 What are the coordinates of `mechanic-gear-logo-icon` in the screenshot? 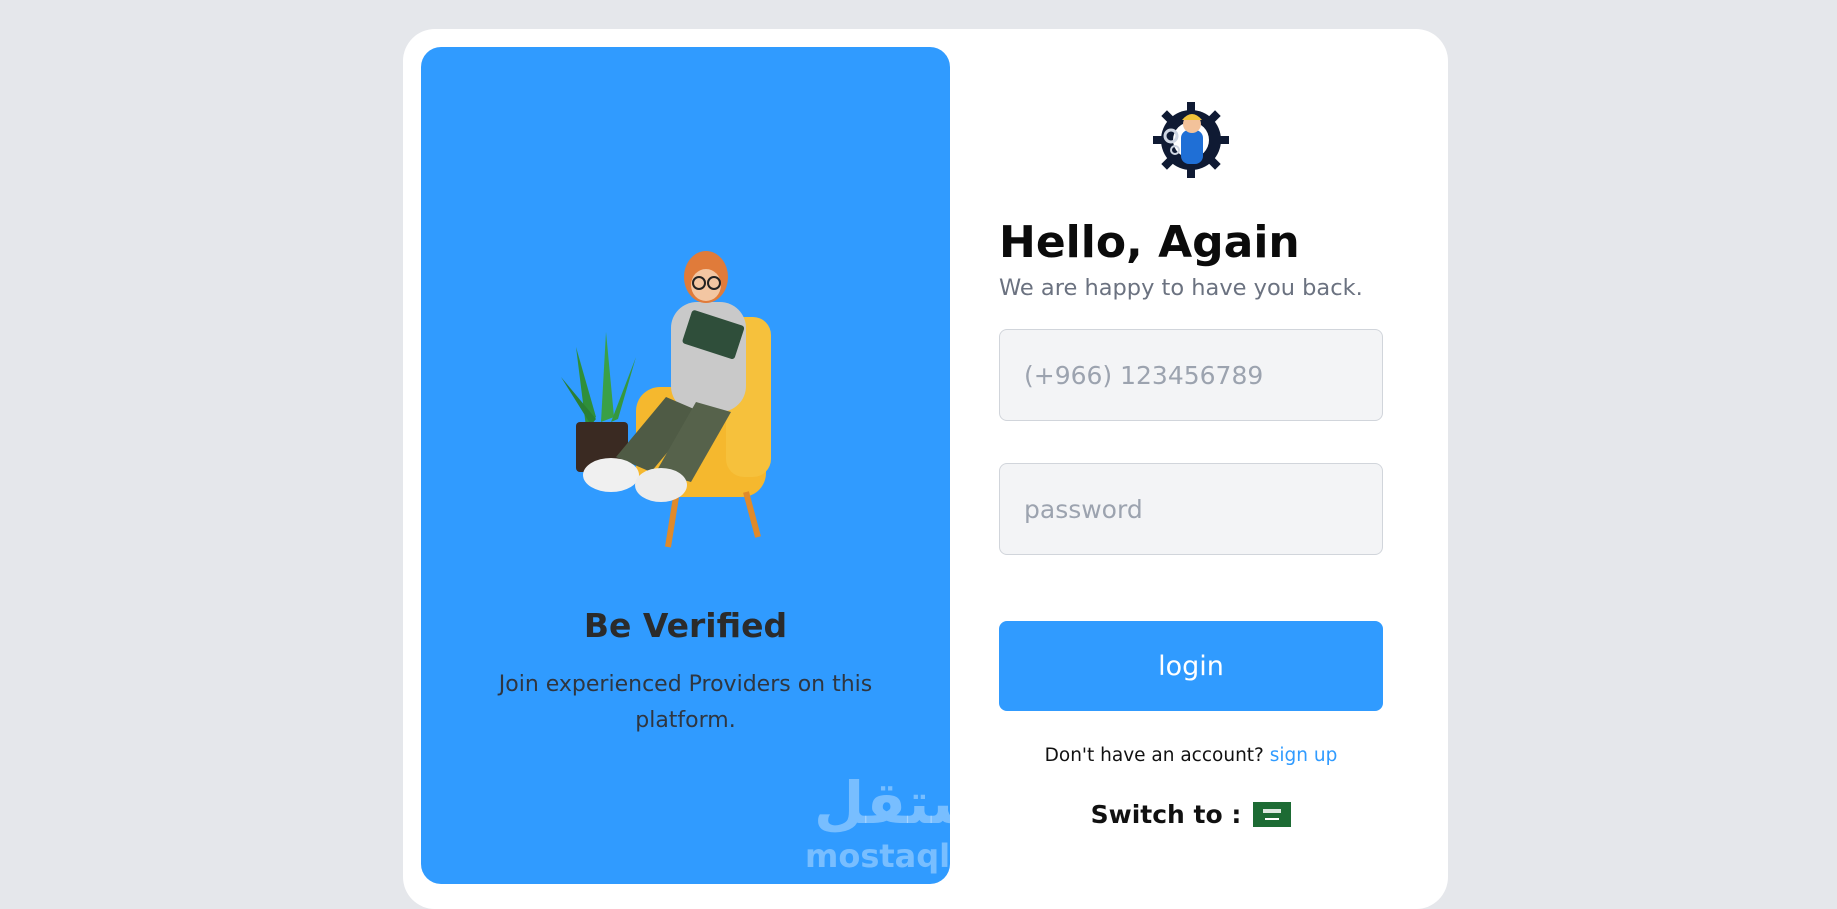 It's located at (1191, 140).